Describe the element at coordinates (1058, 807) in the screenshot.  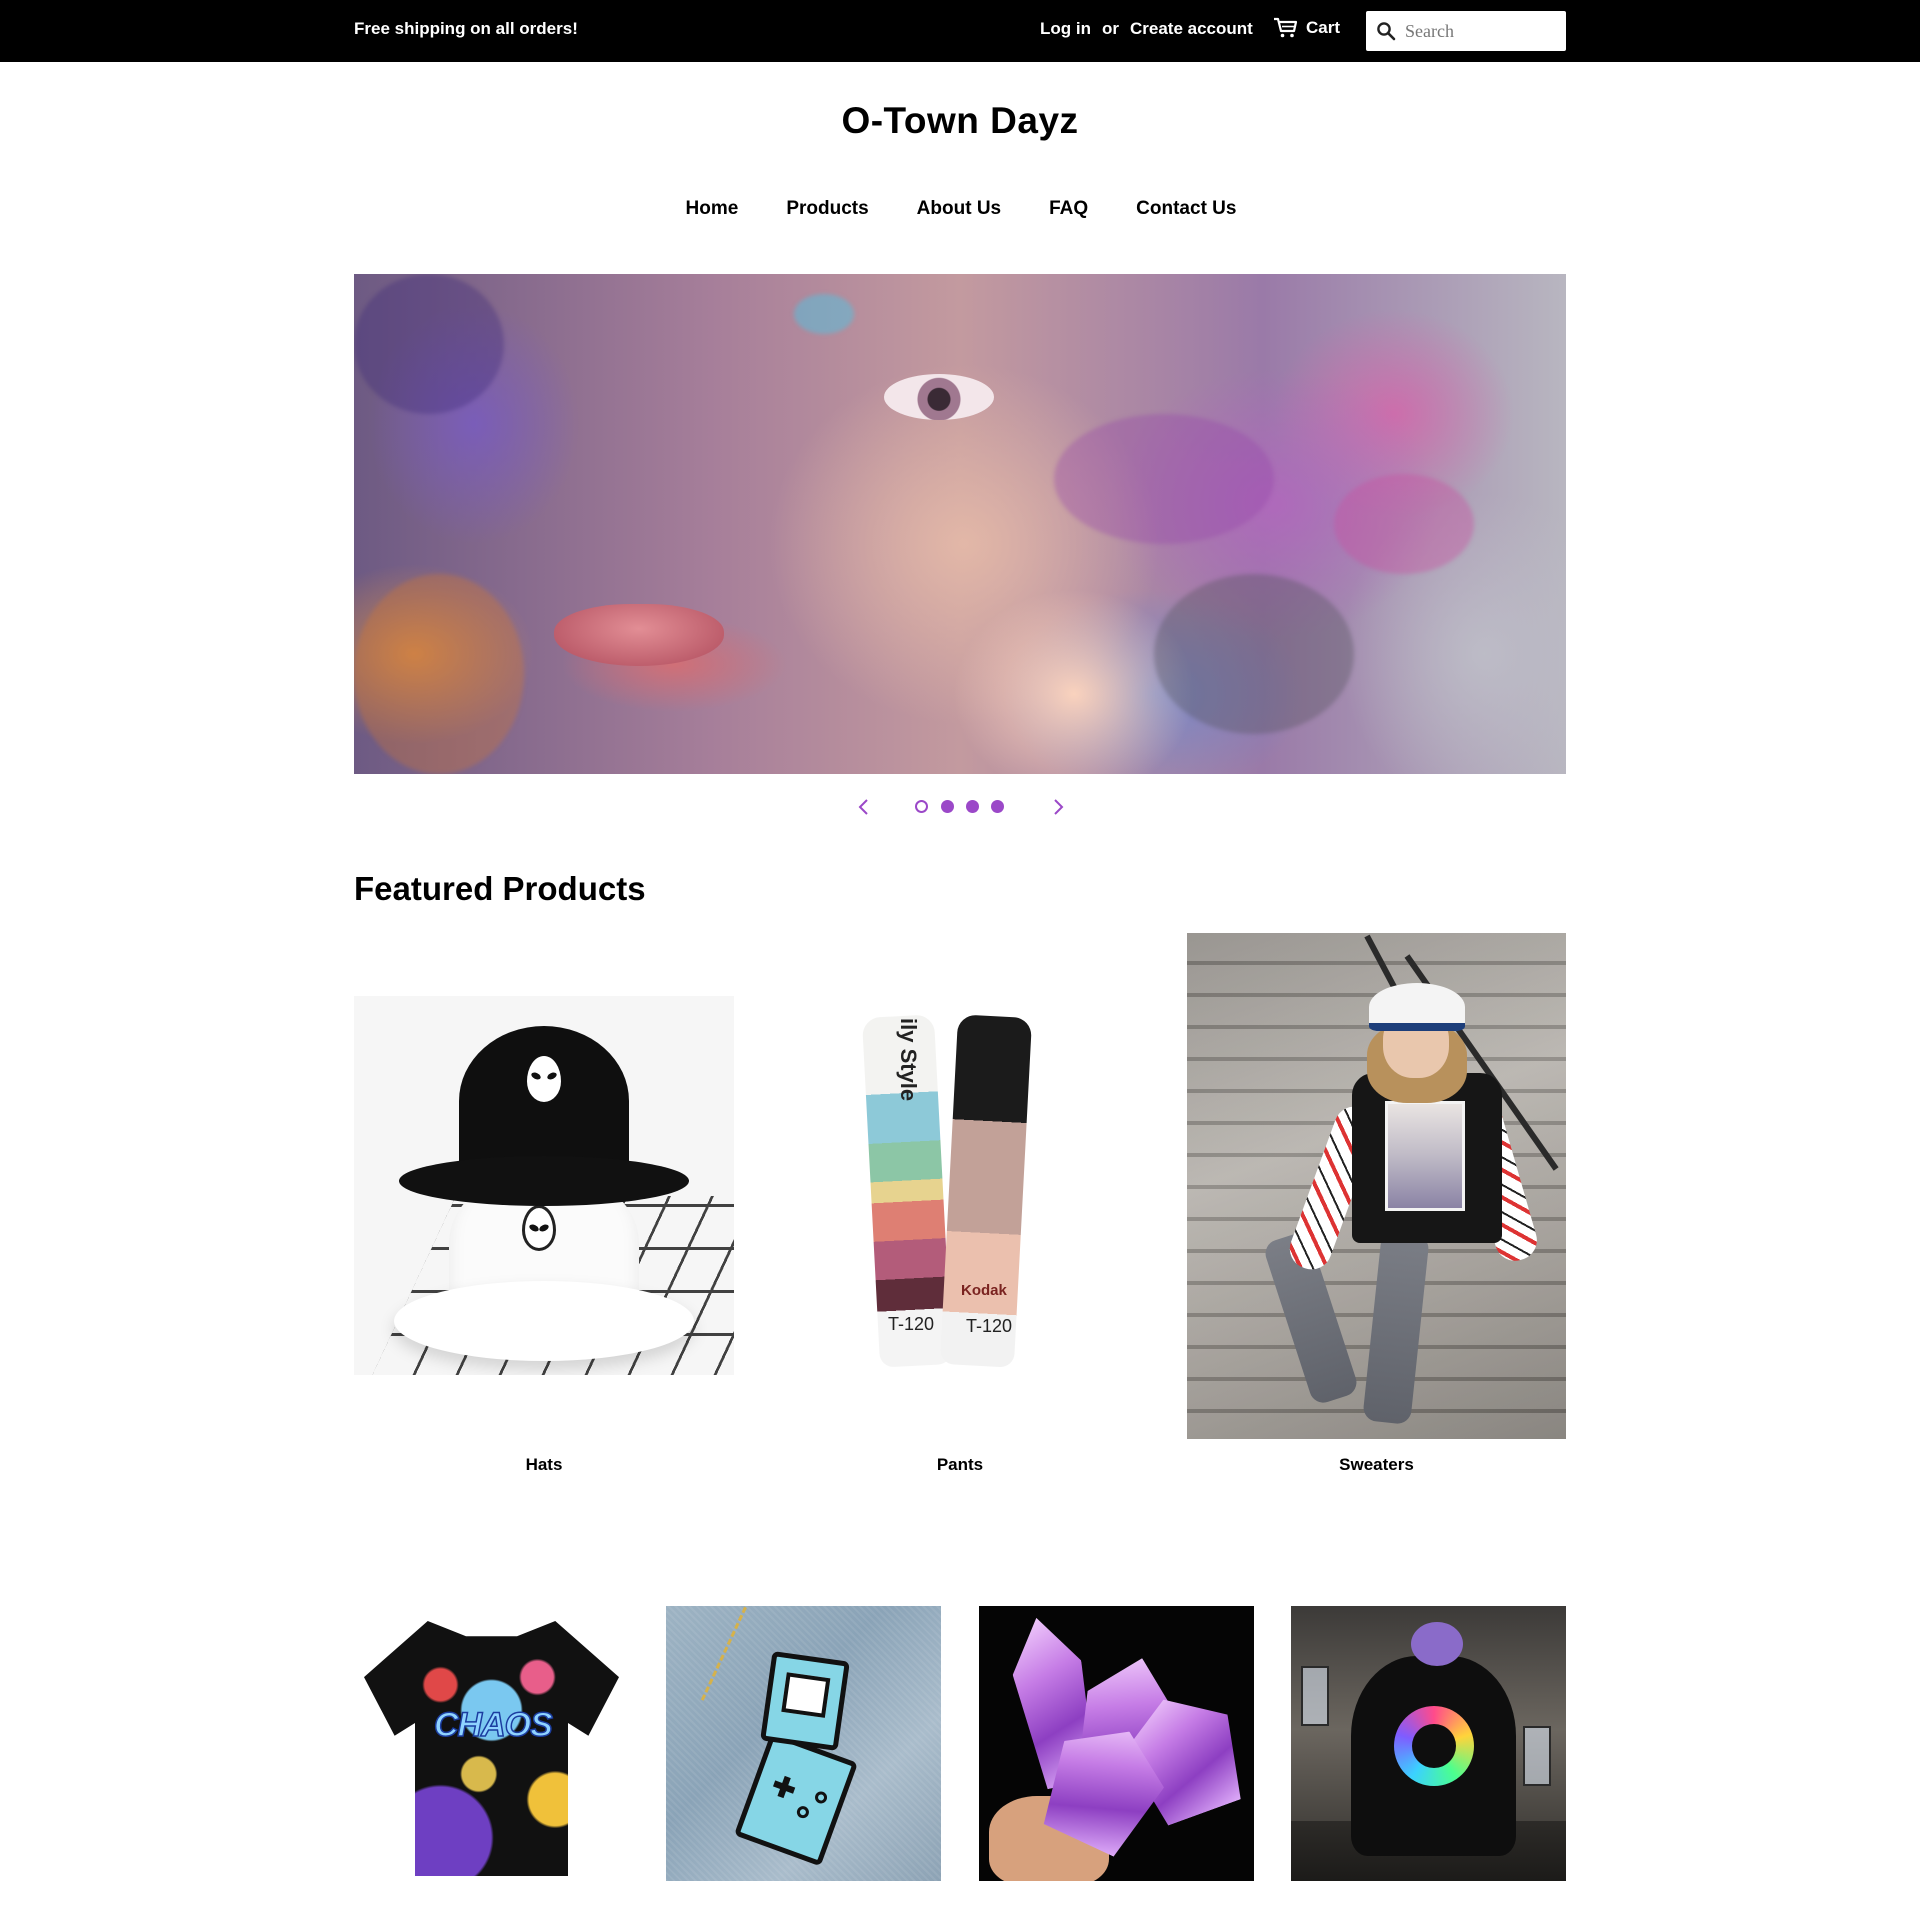
I see `chevron-right-icon` at that location.